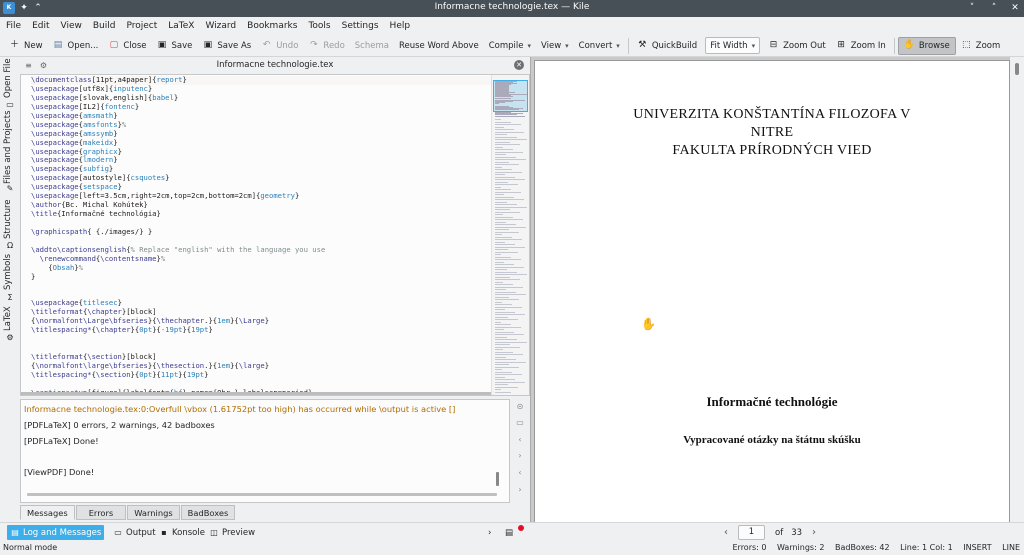  What do you see at coordinates (266, 45) in the screenshot?
I see `undo-icon: ↶` at bounding box center [266, 45].